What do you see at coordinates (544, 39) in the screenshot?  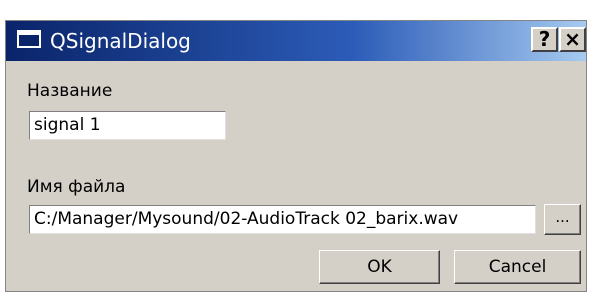 I see `help-button: ?` at bounding box center [544, 39].